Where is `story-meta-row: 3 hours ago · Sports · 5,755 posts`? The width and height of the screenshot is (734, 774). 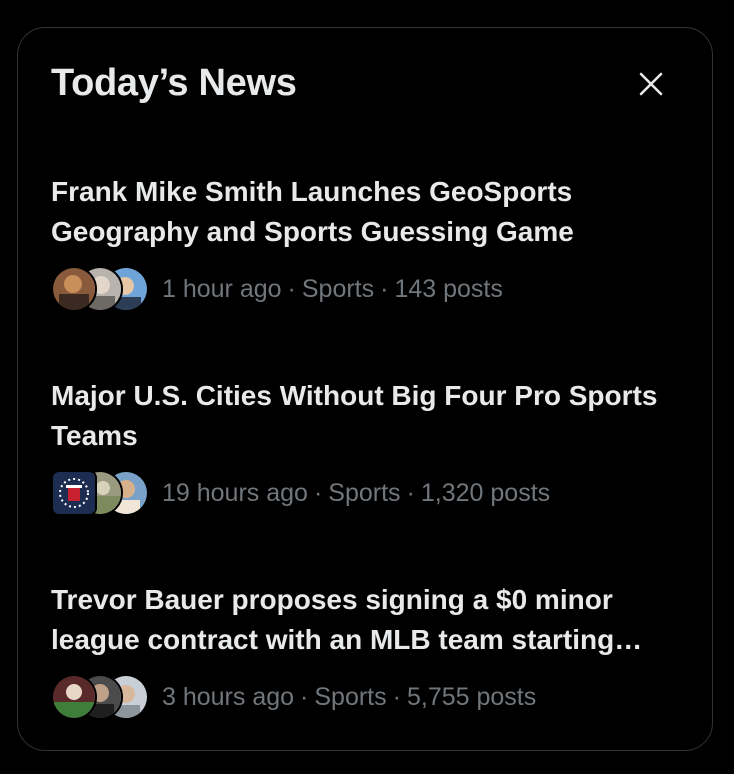 story-meta-row: 3 hours ago · Sports · 5,755 posts is located at coordinates (371, 697).